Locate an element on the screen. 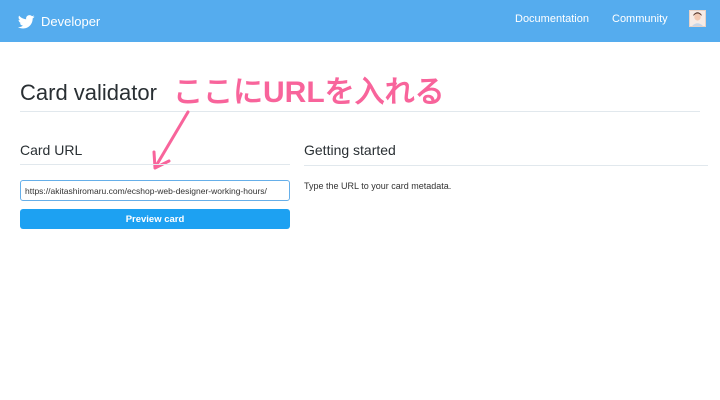 This screenshot has height=400, width=720. twitter-bird-icon is located at coordinates (26, 22).